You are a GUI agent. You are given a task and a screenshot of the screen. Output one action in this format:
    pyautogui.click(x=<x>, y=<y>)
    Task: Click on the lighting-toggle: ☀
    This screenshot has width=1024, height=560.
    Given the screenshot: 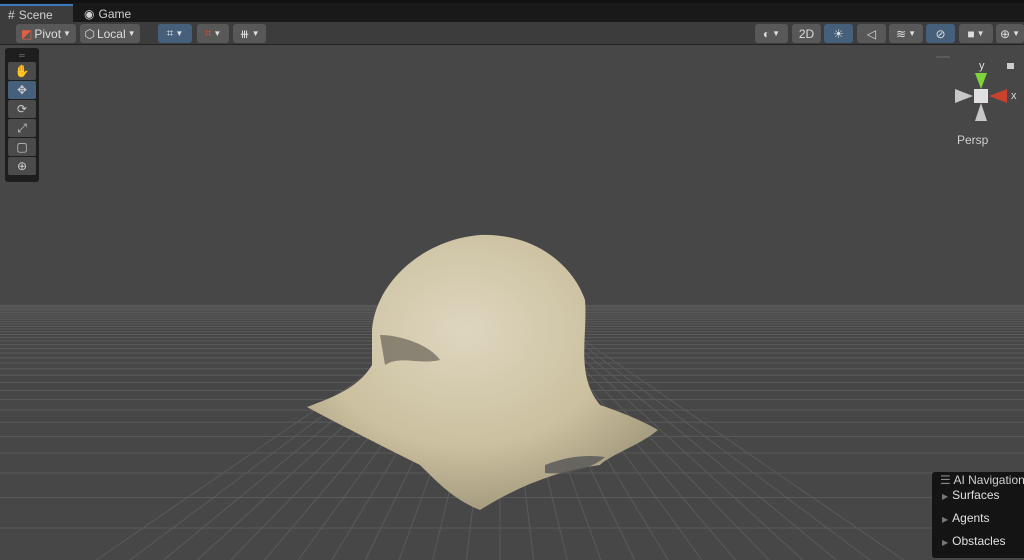 What is the action you would take?
    pyautogui.click(x=838, y=33)
    